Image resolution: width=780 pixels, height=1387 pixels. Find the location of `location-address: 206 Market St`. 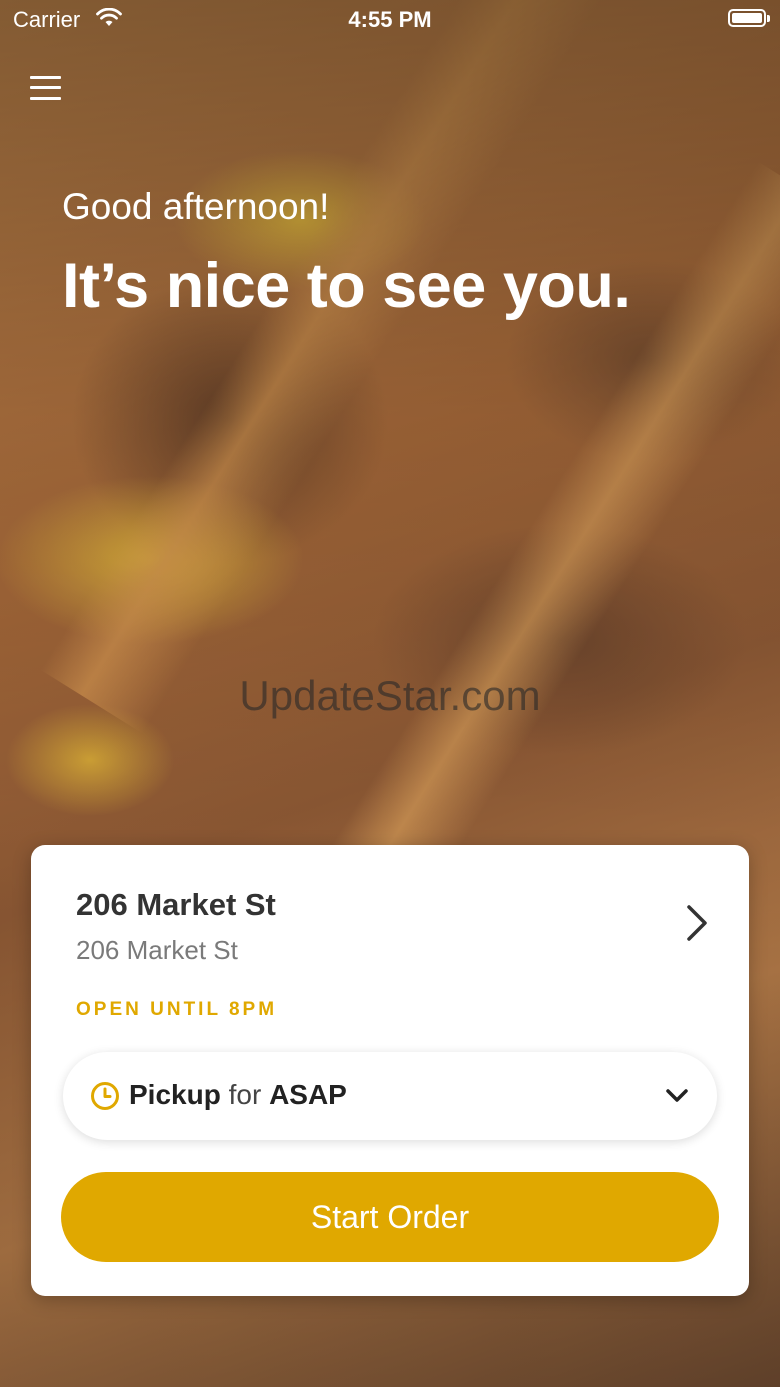

location-address: 206 Market St is located at coordinates (157, 950).